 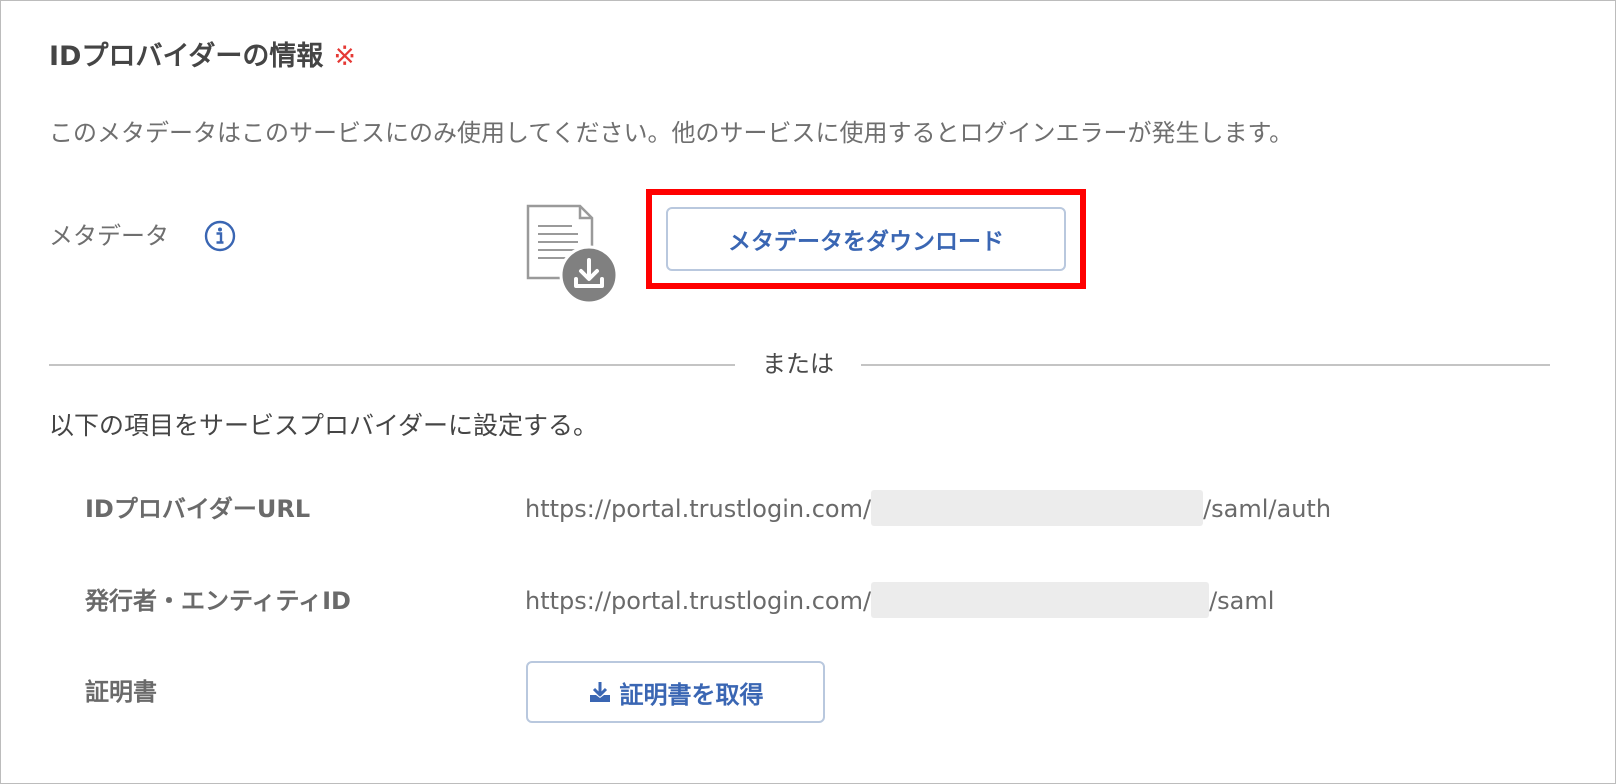 I want to click on divider-right, so click(x=1205, y=365).